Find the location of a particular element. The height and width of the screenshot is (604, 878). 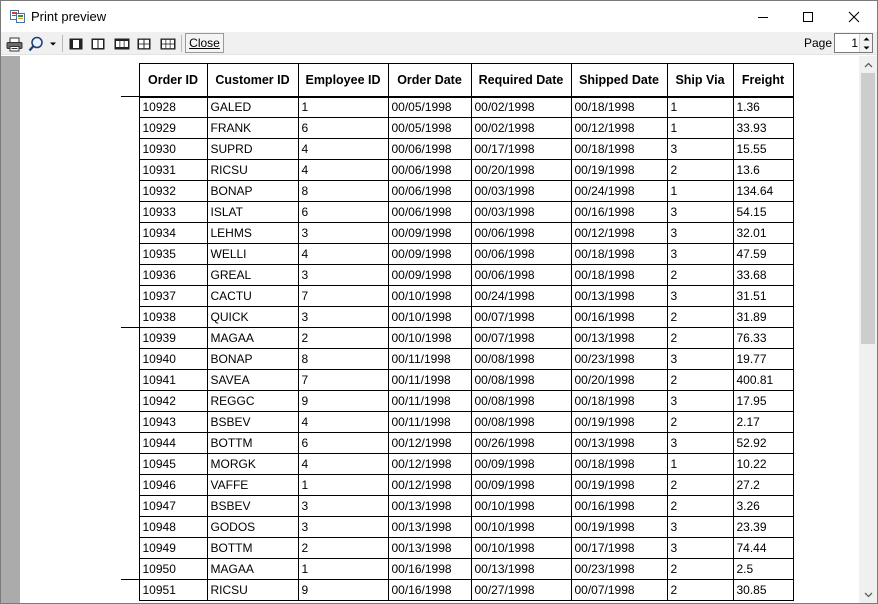

page-stepper-arrows is located at coordinates (865, 43).